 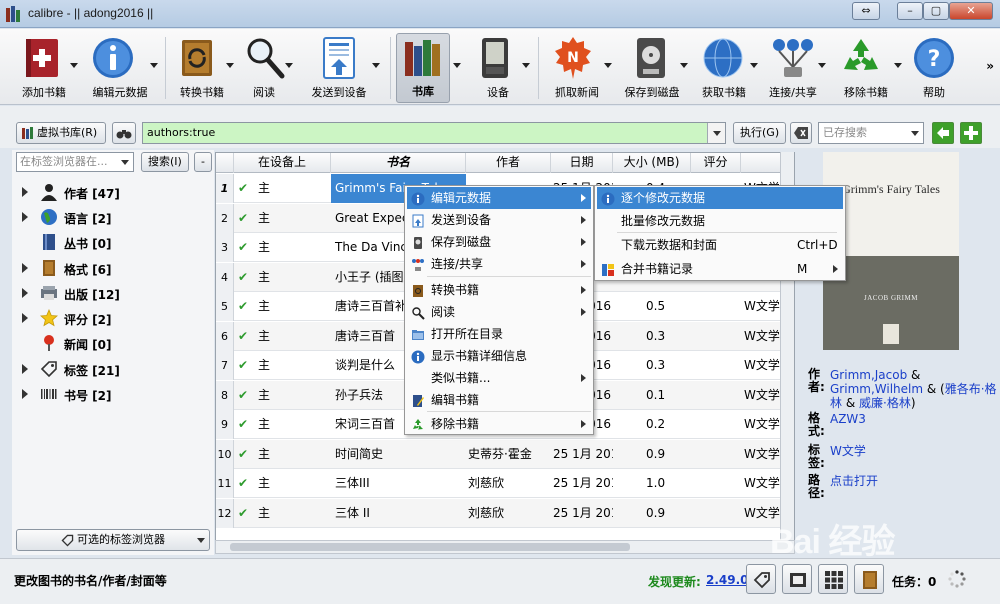 What do you see at coordinates (116, 369) in the screenshot?
I see `tag-category-tags: 标签 [21]` at bounding box center [116, 369].